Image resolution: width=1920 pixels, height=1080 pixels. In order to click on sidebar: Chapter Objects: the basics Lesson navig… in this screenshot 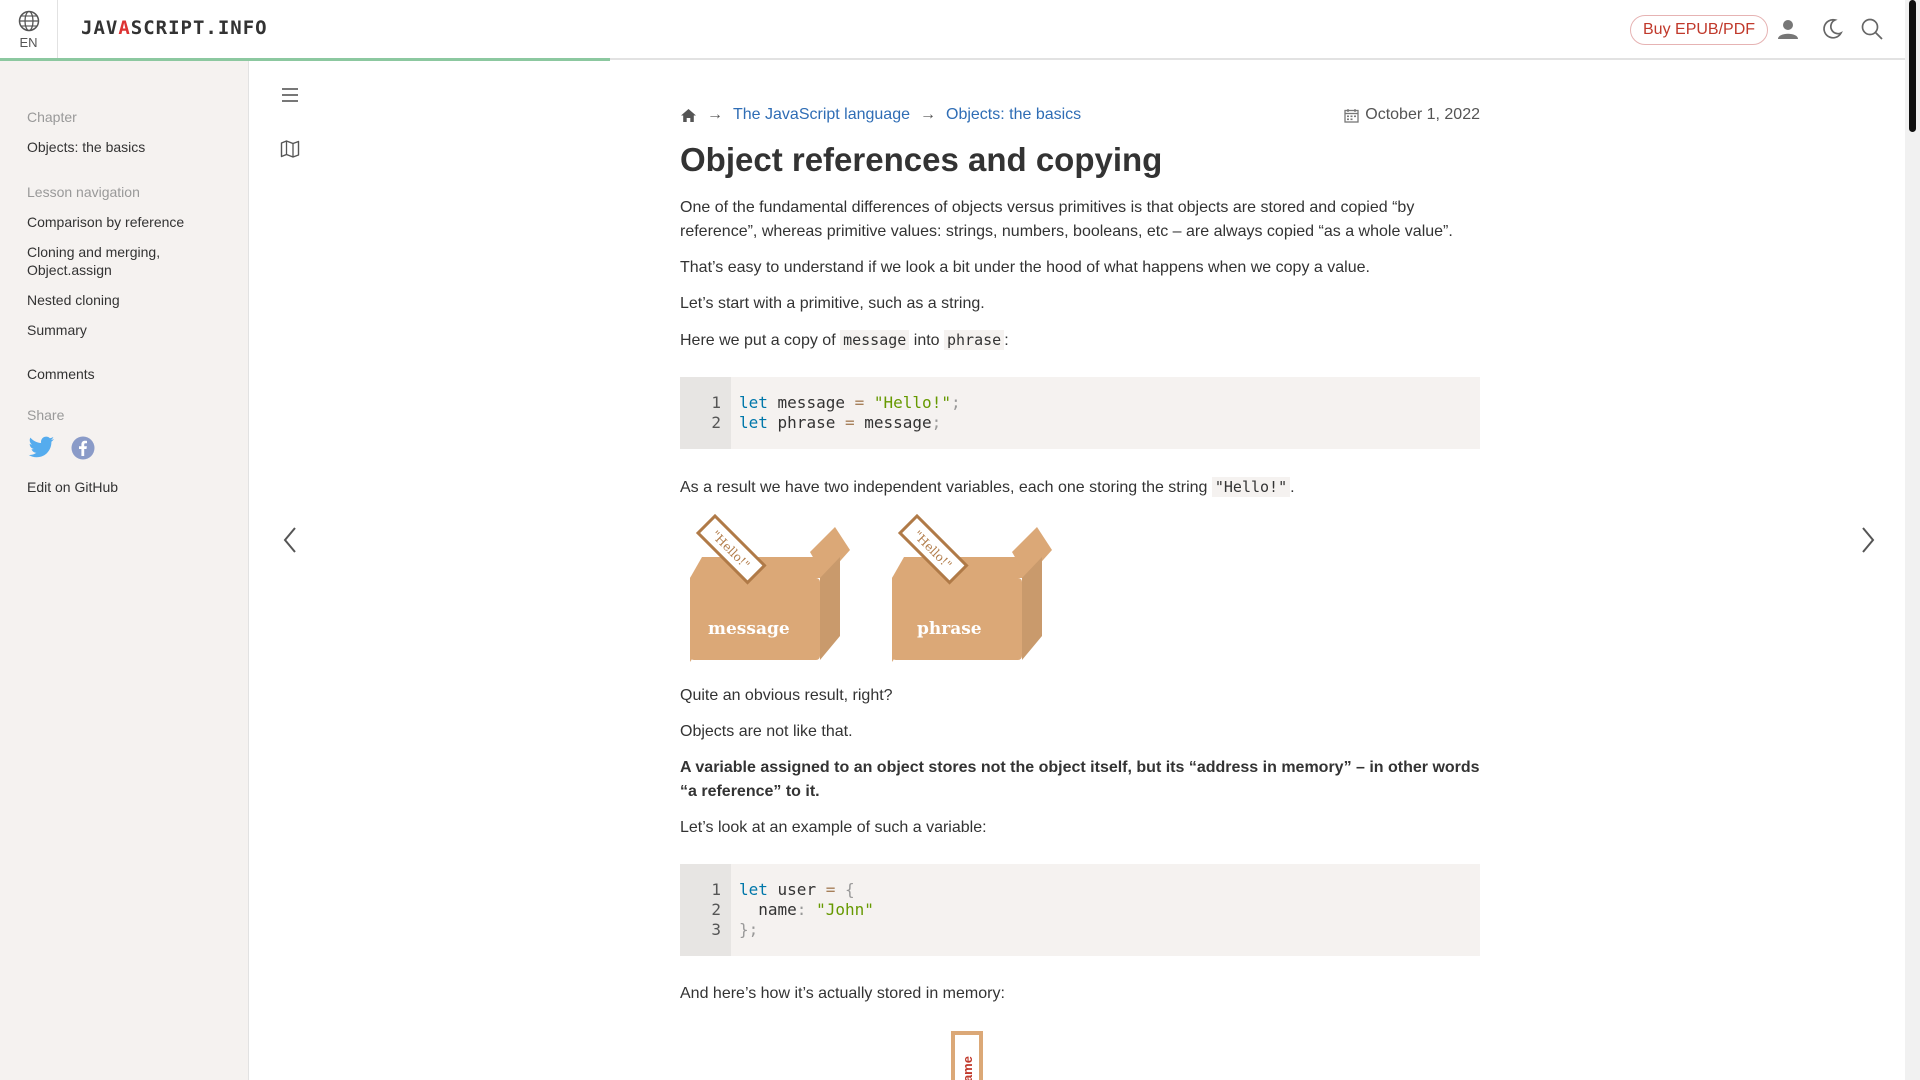, I will do `click(124, 570)`.